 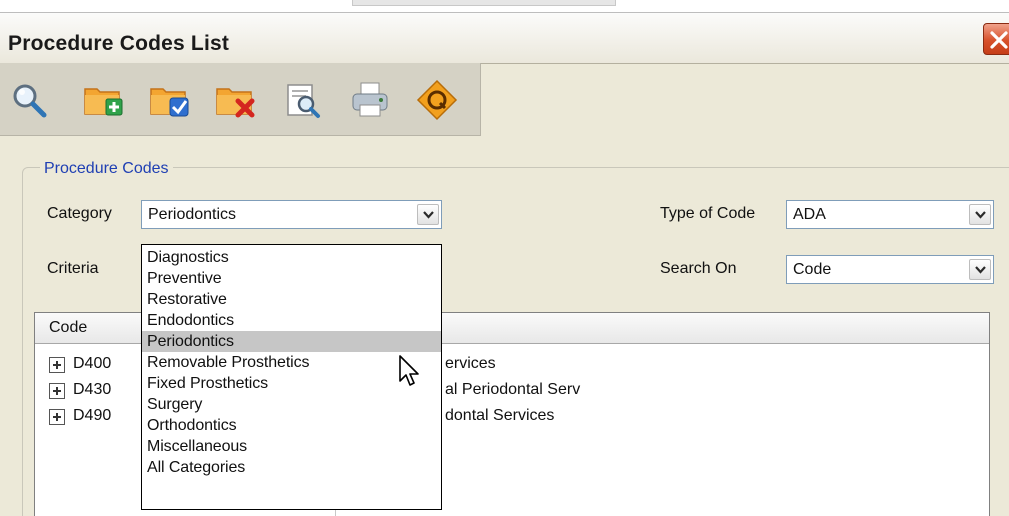 I want to click on category-value: Periodontics, so click(x=192, y=214).